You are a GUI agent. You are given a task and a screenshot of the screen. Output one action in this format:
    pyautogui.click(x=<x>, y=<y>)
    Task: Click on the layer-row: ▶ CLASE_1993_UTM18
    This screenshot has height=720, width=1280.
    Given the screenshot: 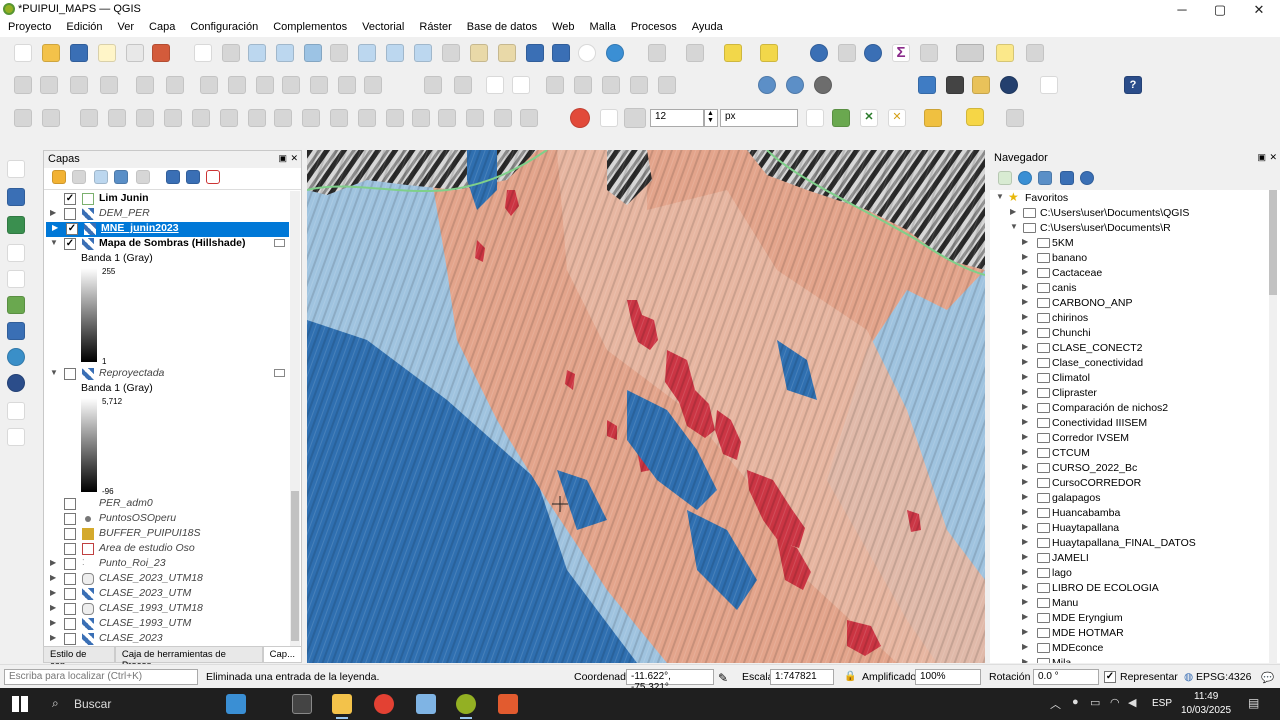 What is the action you would take?
    pyautogui.click(x=166, y=609)
    